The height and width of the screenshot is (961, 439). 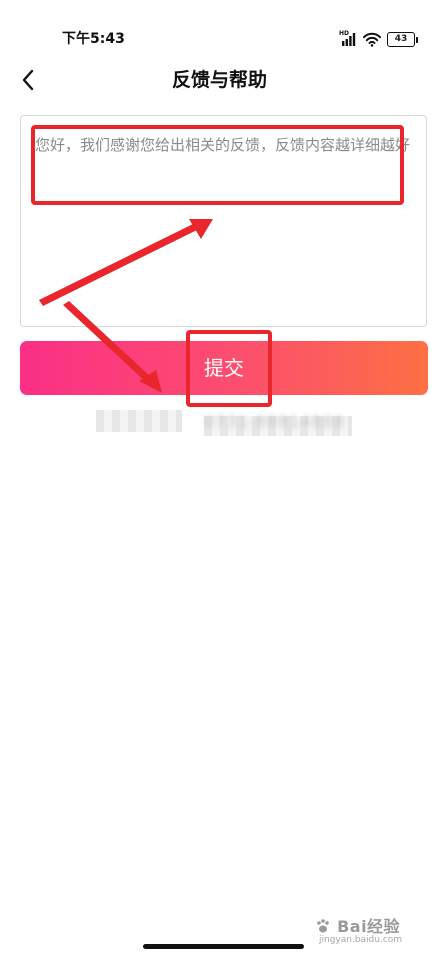 I want to click on page-title: 反馈与帮助, so click(x=219, y=80).